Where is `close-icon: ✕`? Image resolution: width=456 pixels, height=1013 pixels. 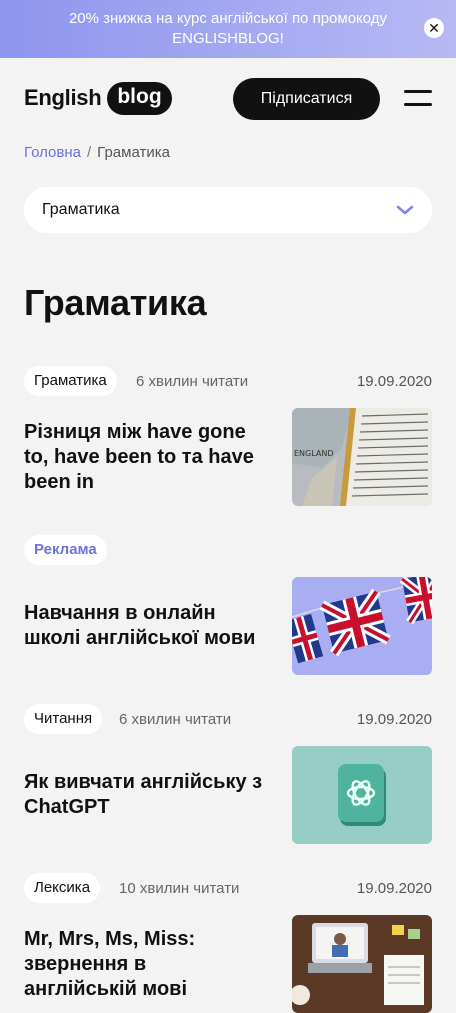
close-icon: ✕ is located at coordinates (434, 28).